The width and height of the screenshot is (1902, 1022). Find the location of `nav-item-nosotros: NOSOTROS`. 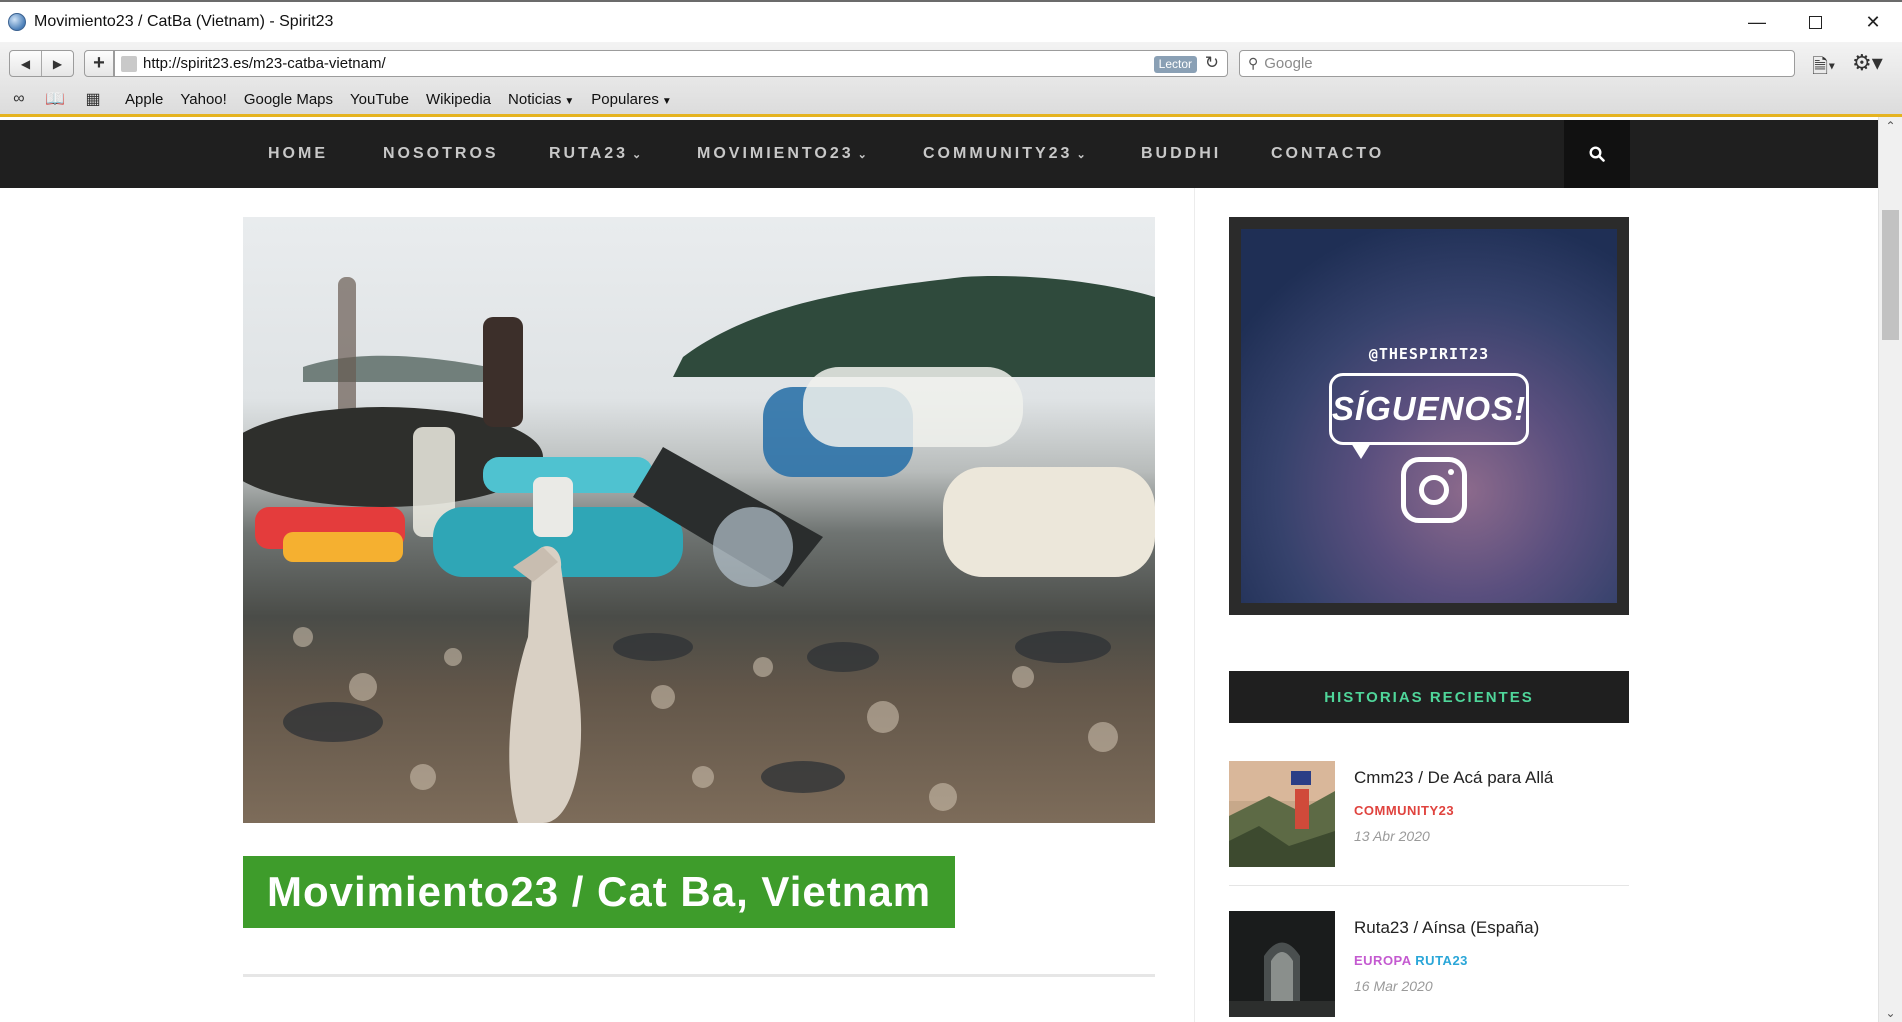

nav-item-nosotros: NOSOTROS is located at coordinates (441, 154).